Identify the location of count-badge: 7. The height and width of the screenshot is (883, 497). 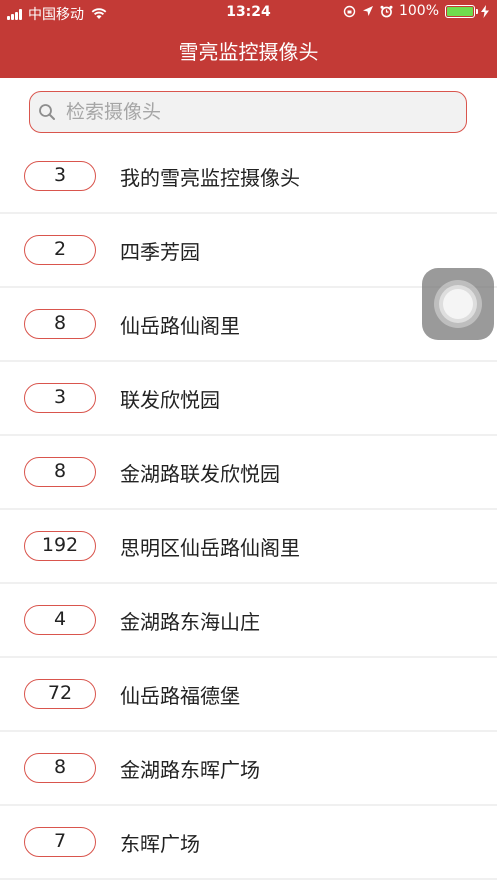
(60, 842).